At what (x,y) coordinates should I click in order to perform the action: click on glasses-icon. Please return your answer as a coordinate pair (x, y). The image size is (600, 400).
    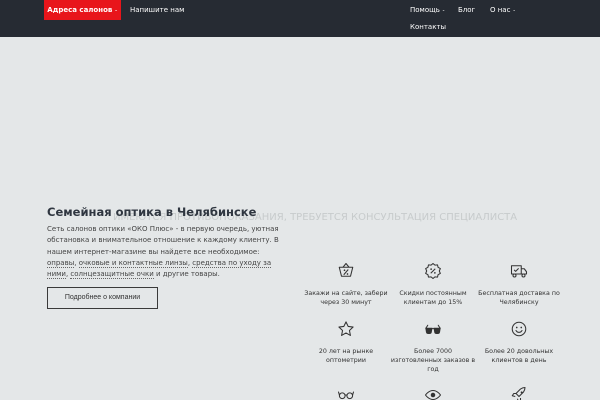
    Looking at the image, I should click on (433, 329).